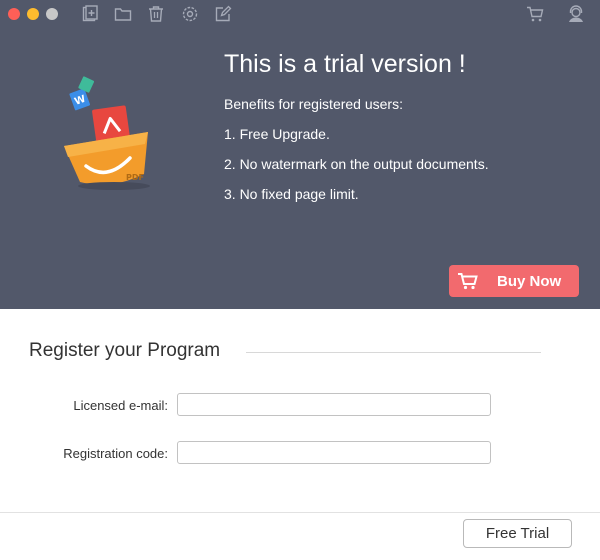  What do you see at coordinates (123, 14) in the screenshot?
I see `folder-icon` at bounding box center [123, 14].